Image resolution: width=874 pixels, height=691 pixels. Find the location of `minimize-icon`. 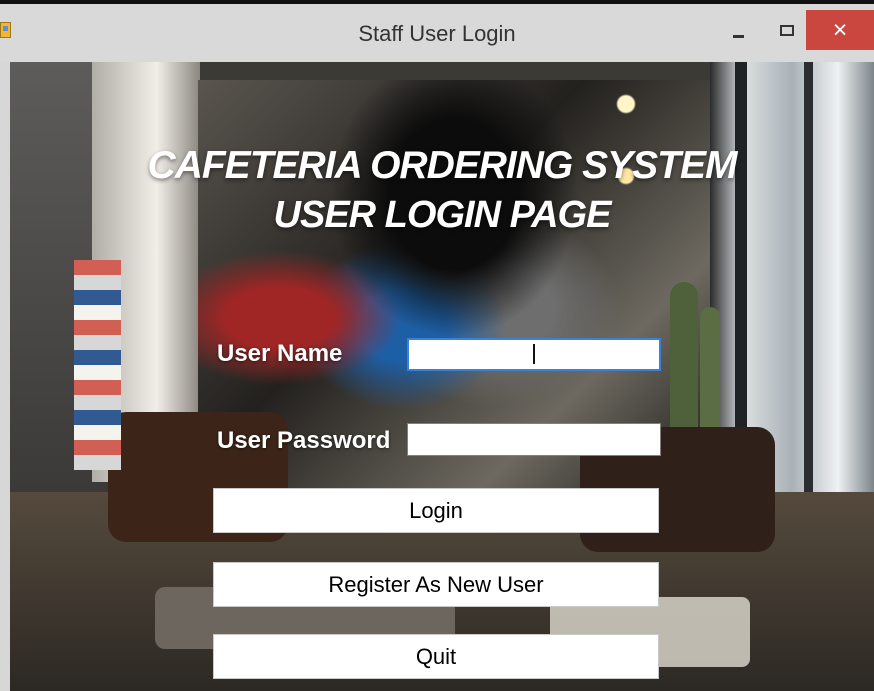

minimize-icon is located at coordinates (738, 36).